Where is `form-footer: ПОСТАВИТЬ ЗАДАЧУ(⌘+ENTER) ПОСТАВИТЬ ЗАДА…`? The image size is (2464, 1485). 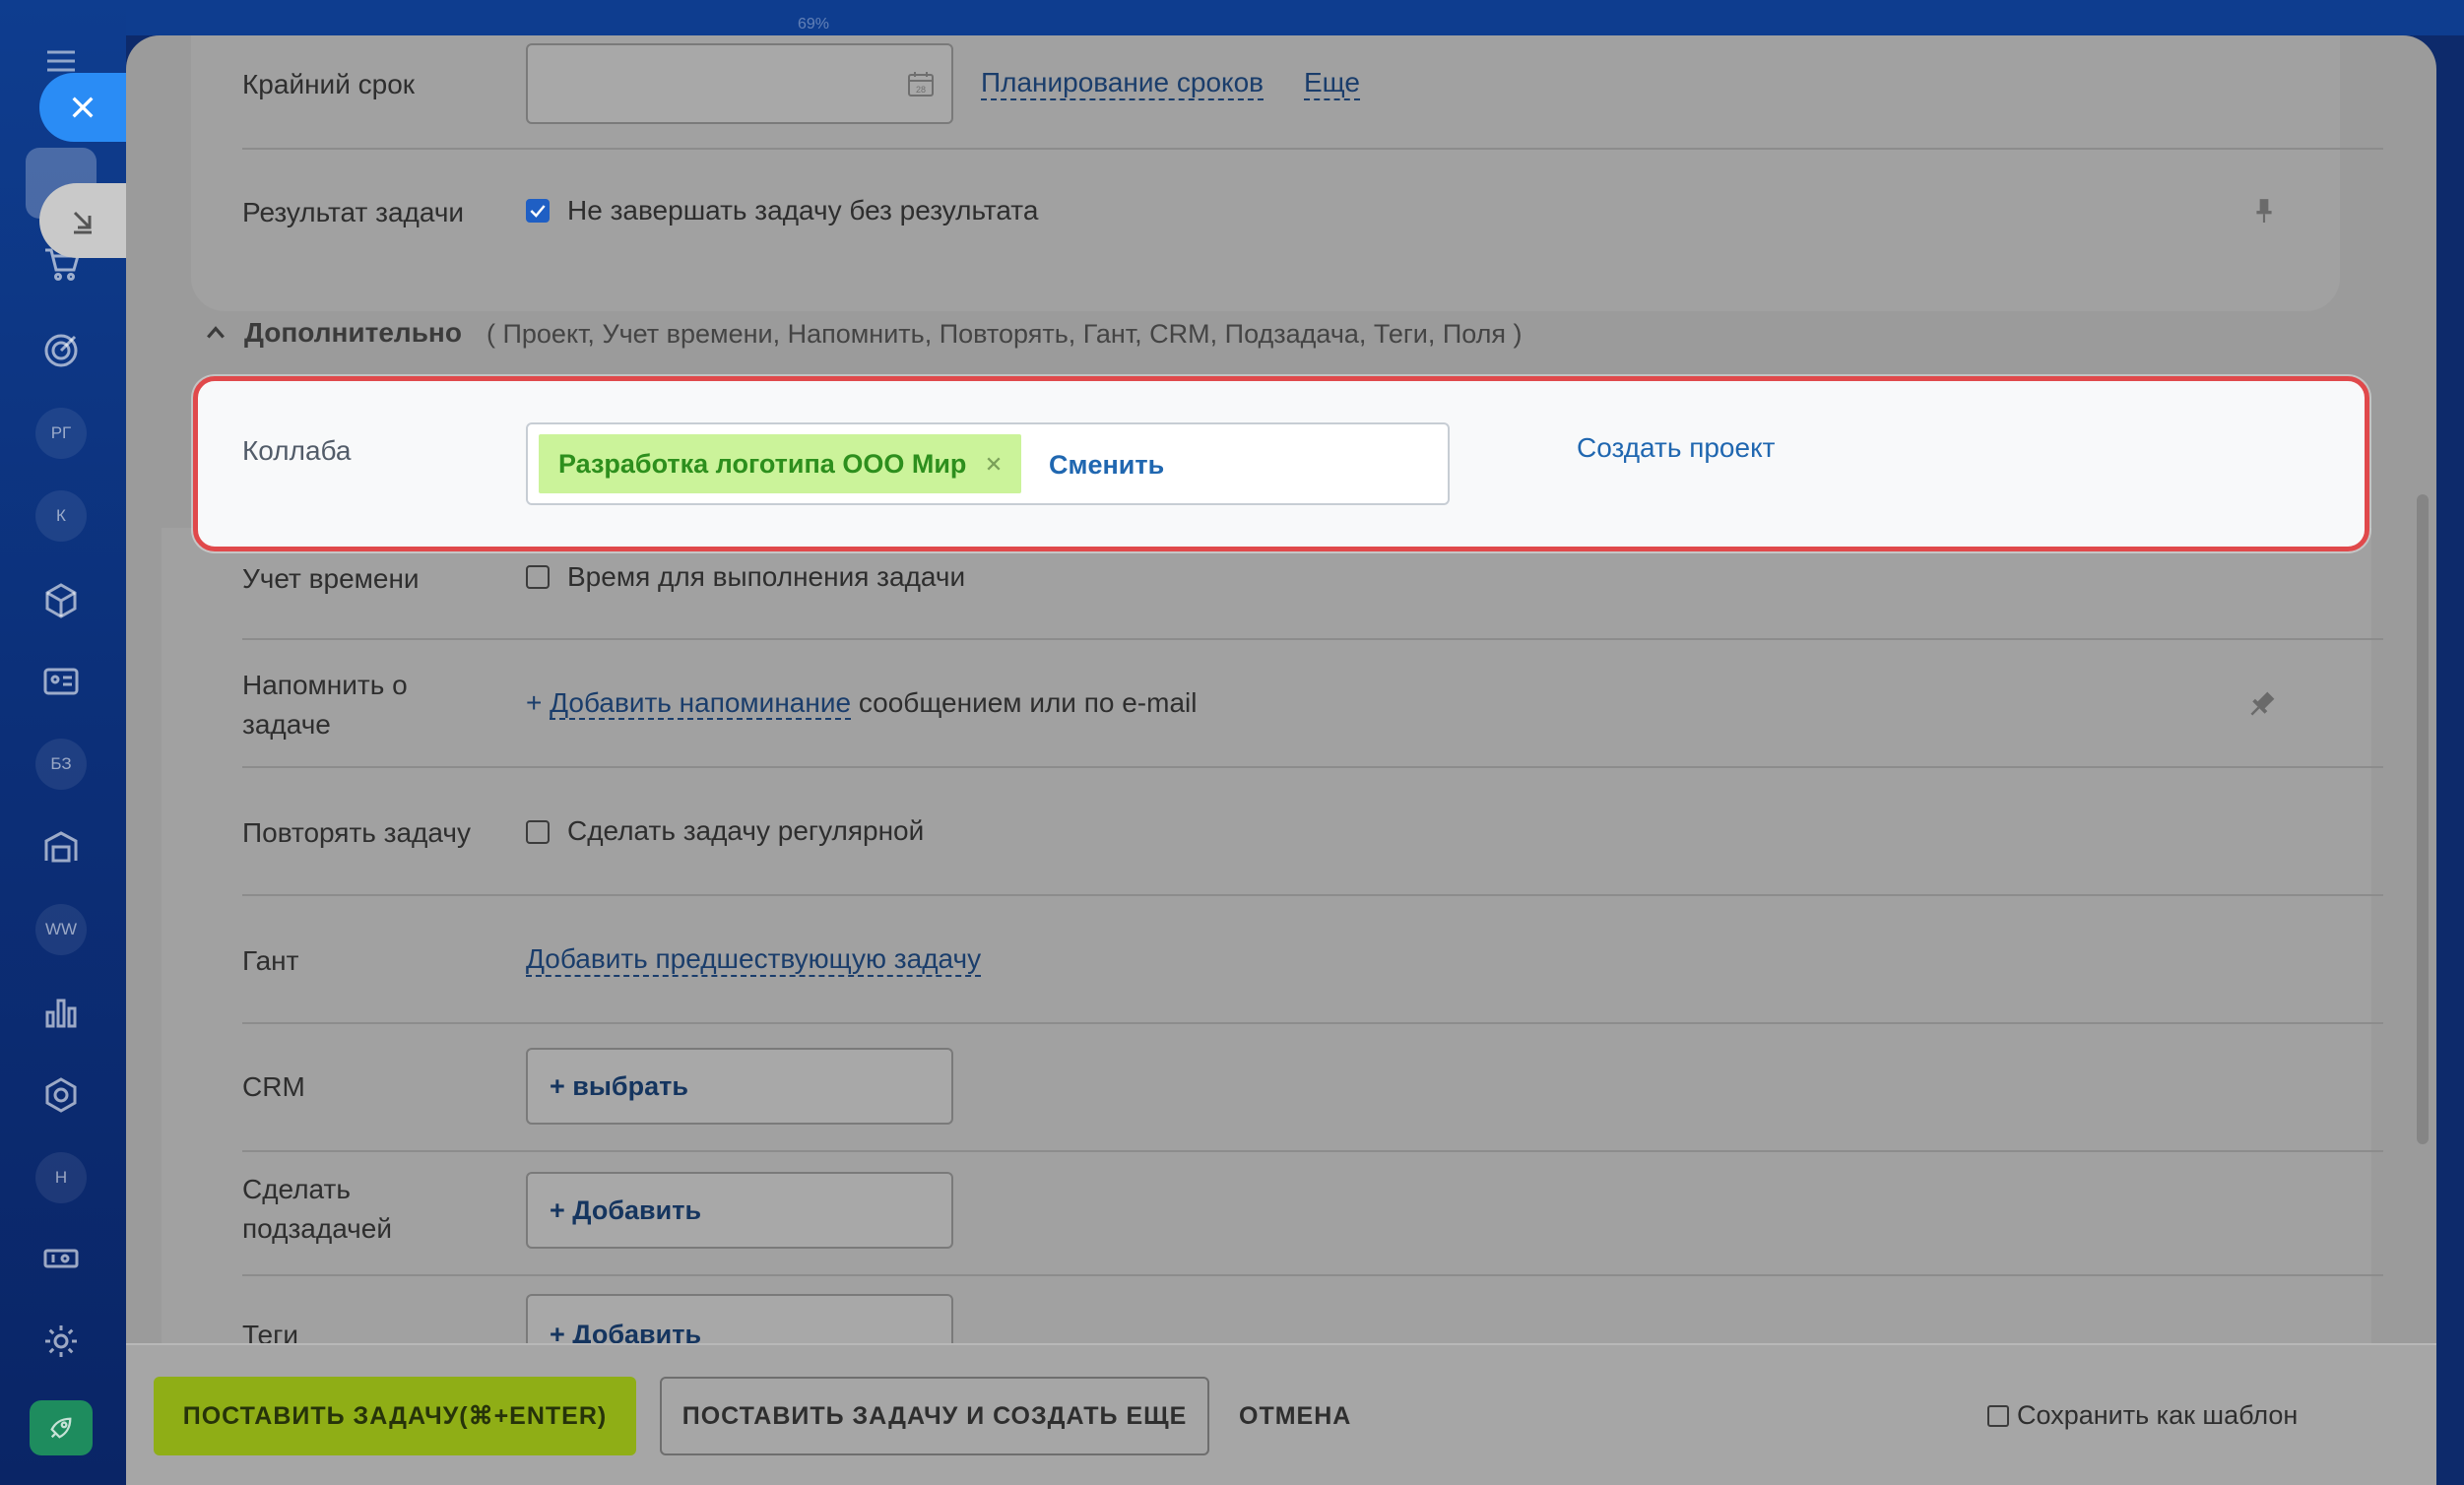 form-footer: ПОСТАВИТЬ ЗАДАЧУ(⌘+ENTER) ПОСТАВИТЬ ЗАДА… is located at coordinates (1281, 1414).